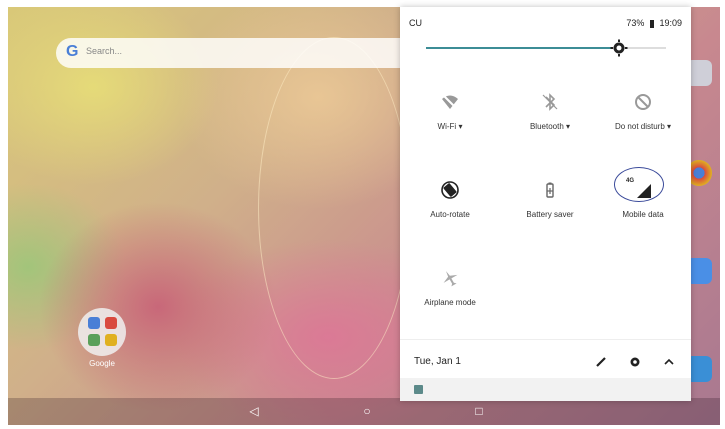  Describe the element at coordinates (415, 23) in the screenshot. I see `carrier-label: CU` at that location.